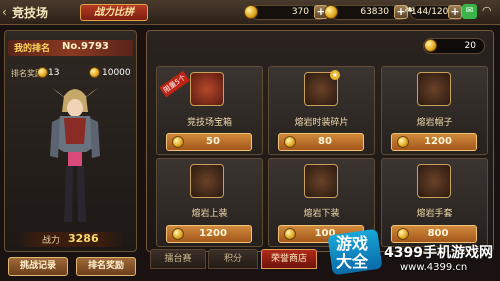  Describe the element at coordinates (54, 73) in the screenshot. I see `reward-medals: 13` at that location.